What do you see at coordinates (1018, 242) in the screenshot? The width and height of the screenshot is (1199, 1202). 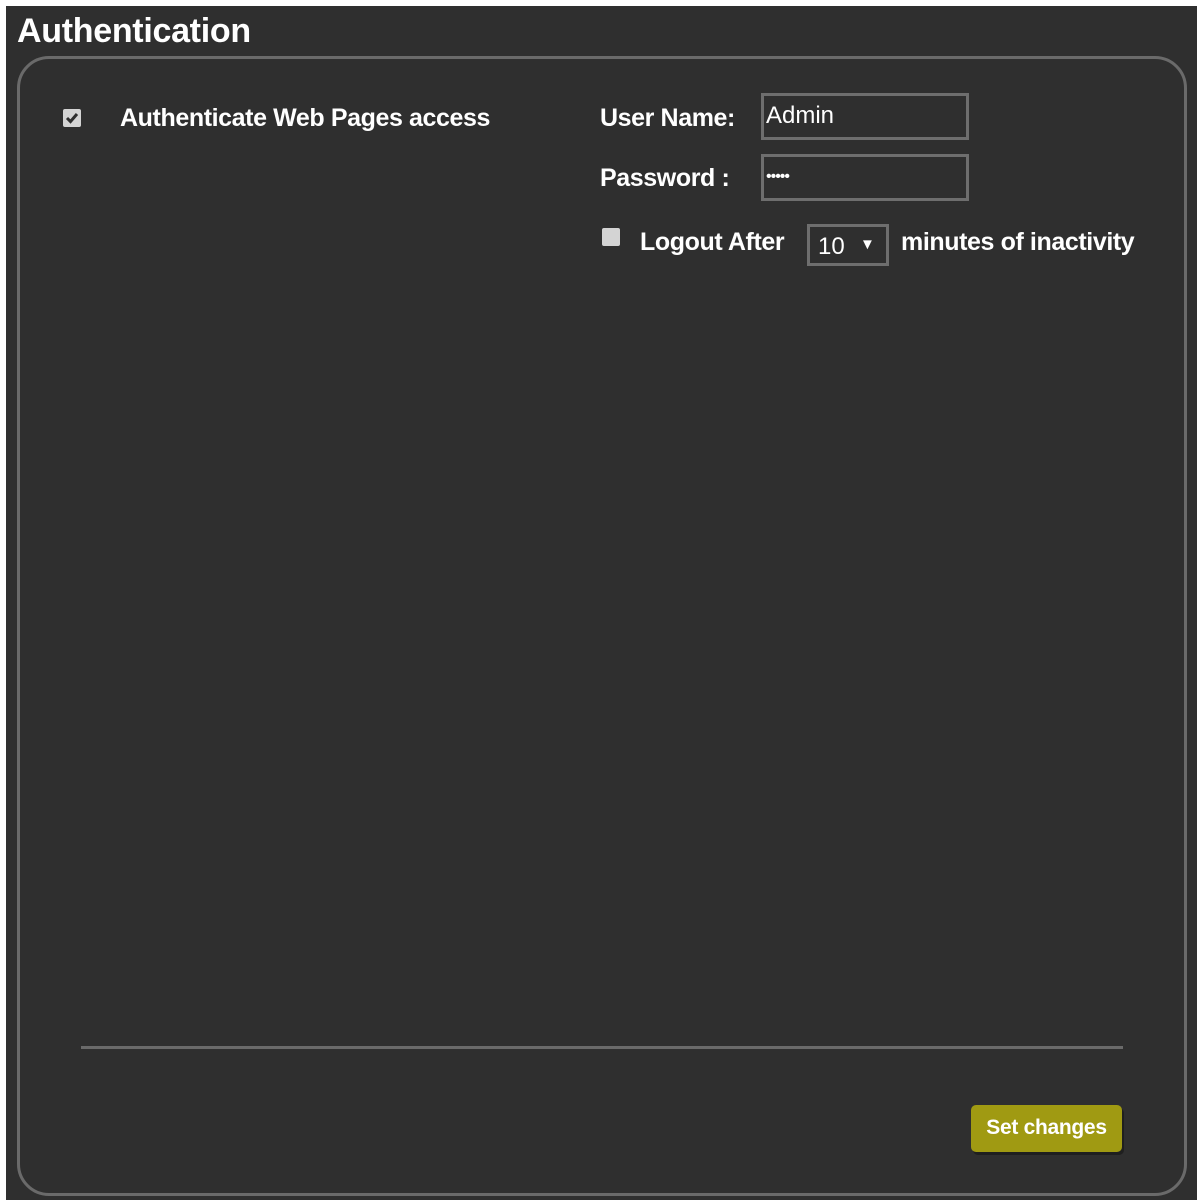 I see `minutes-of-inactivity-label: minutes of inactivity` at bounding box center [1018, 242].